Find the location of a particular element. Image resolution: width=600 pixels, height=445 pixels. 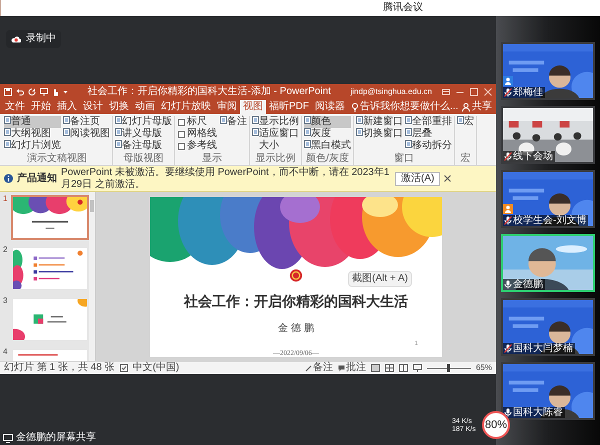

zoom-slider is located at coordinates (448, 368).